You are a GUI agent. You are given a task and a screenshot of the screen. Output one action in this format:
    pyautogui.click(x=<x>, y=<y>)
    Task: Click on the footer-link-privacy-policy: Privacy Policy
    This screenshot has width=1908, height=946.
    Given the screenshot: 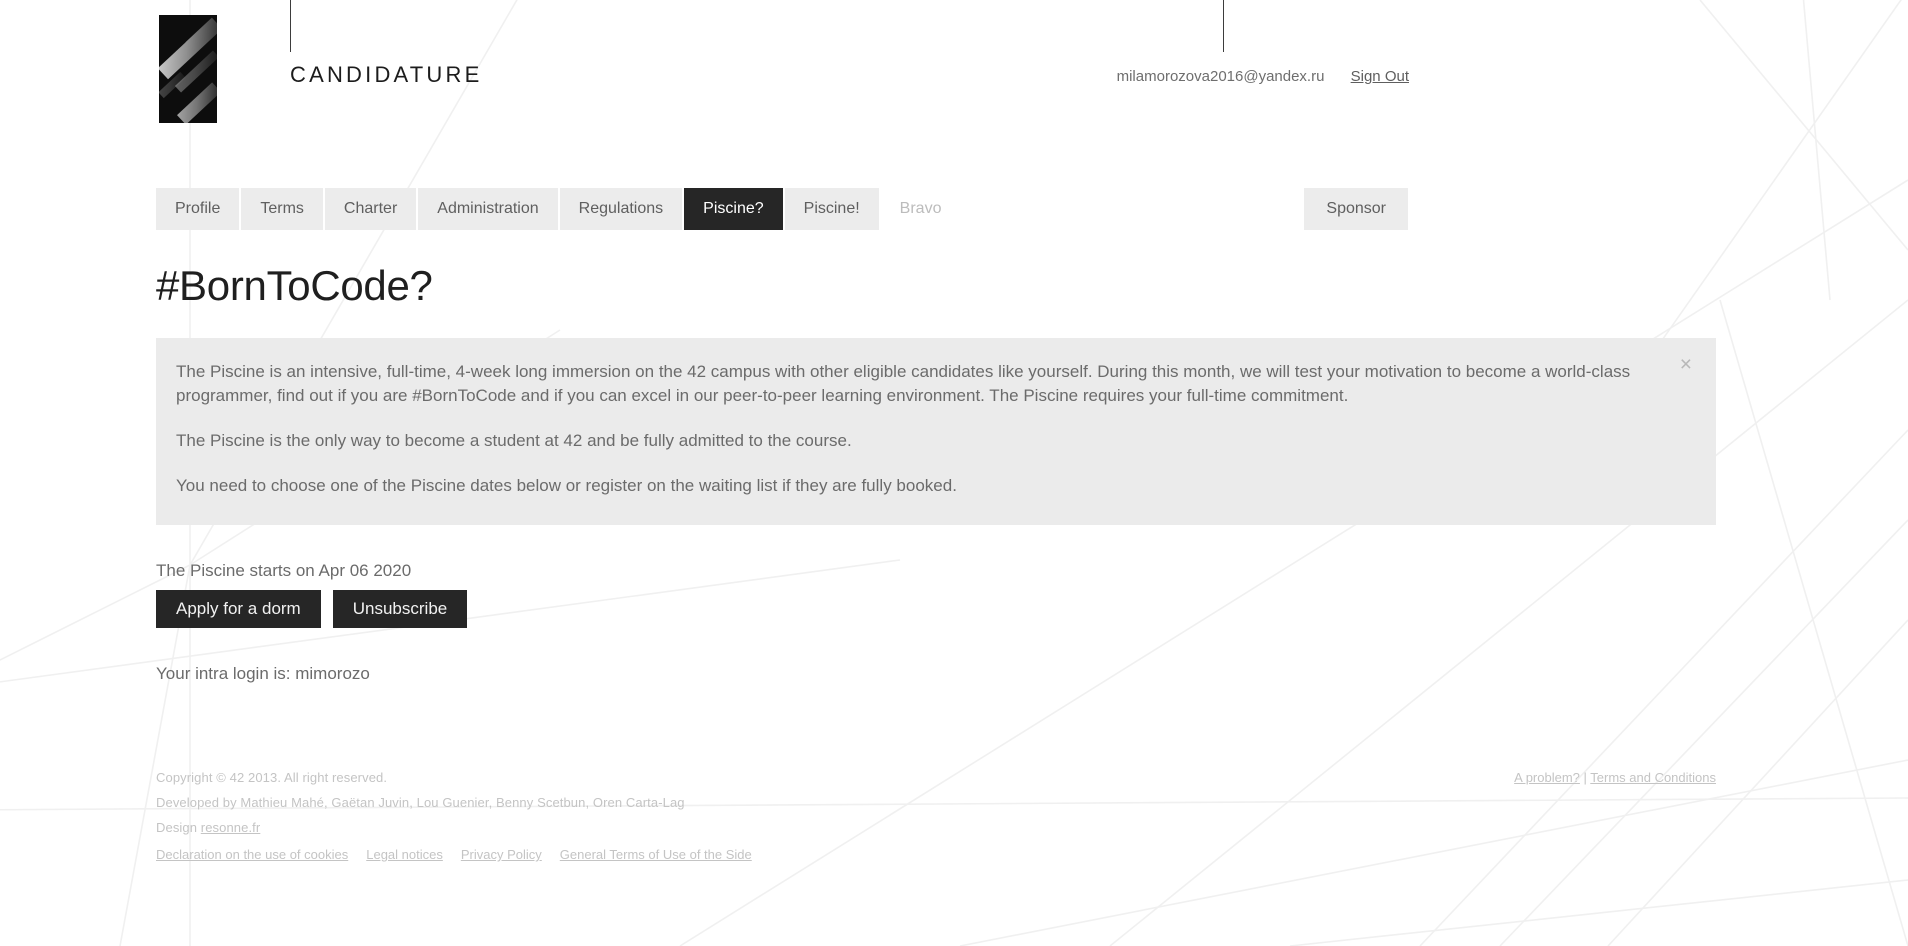 What is the action you would take?
    pyautogui.click(x=501, y=854)
    